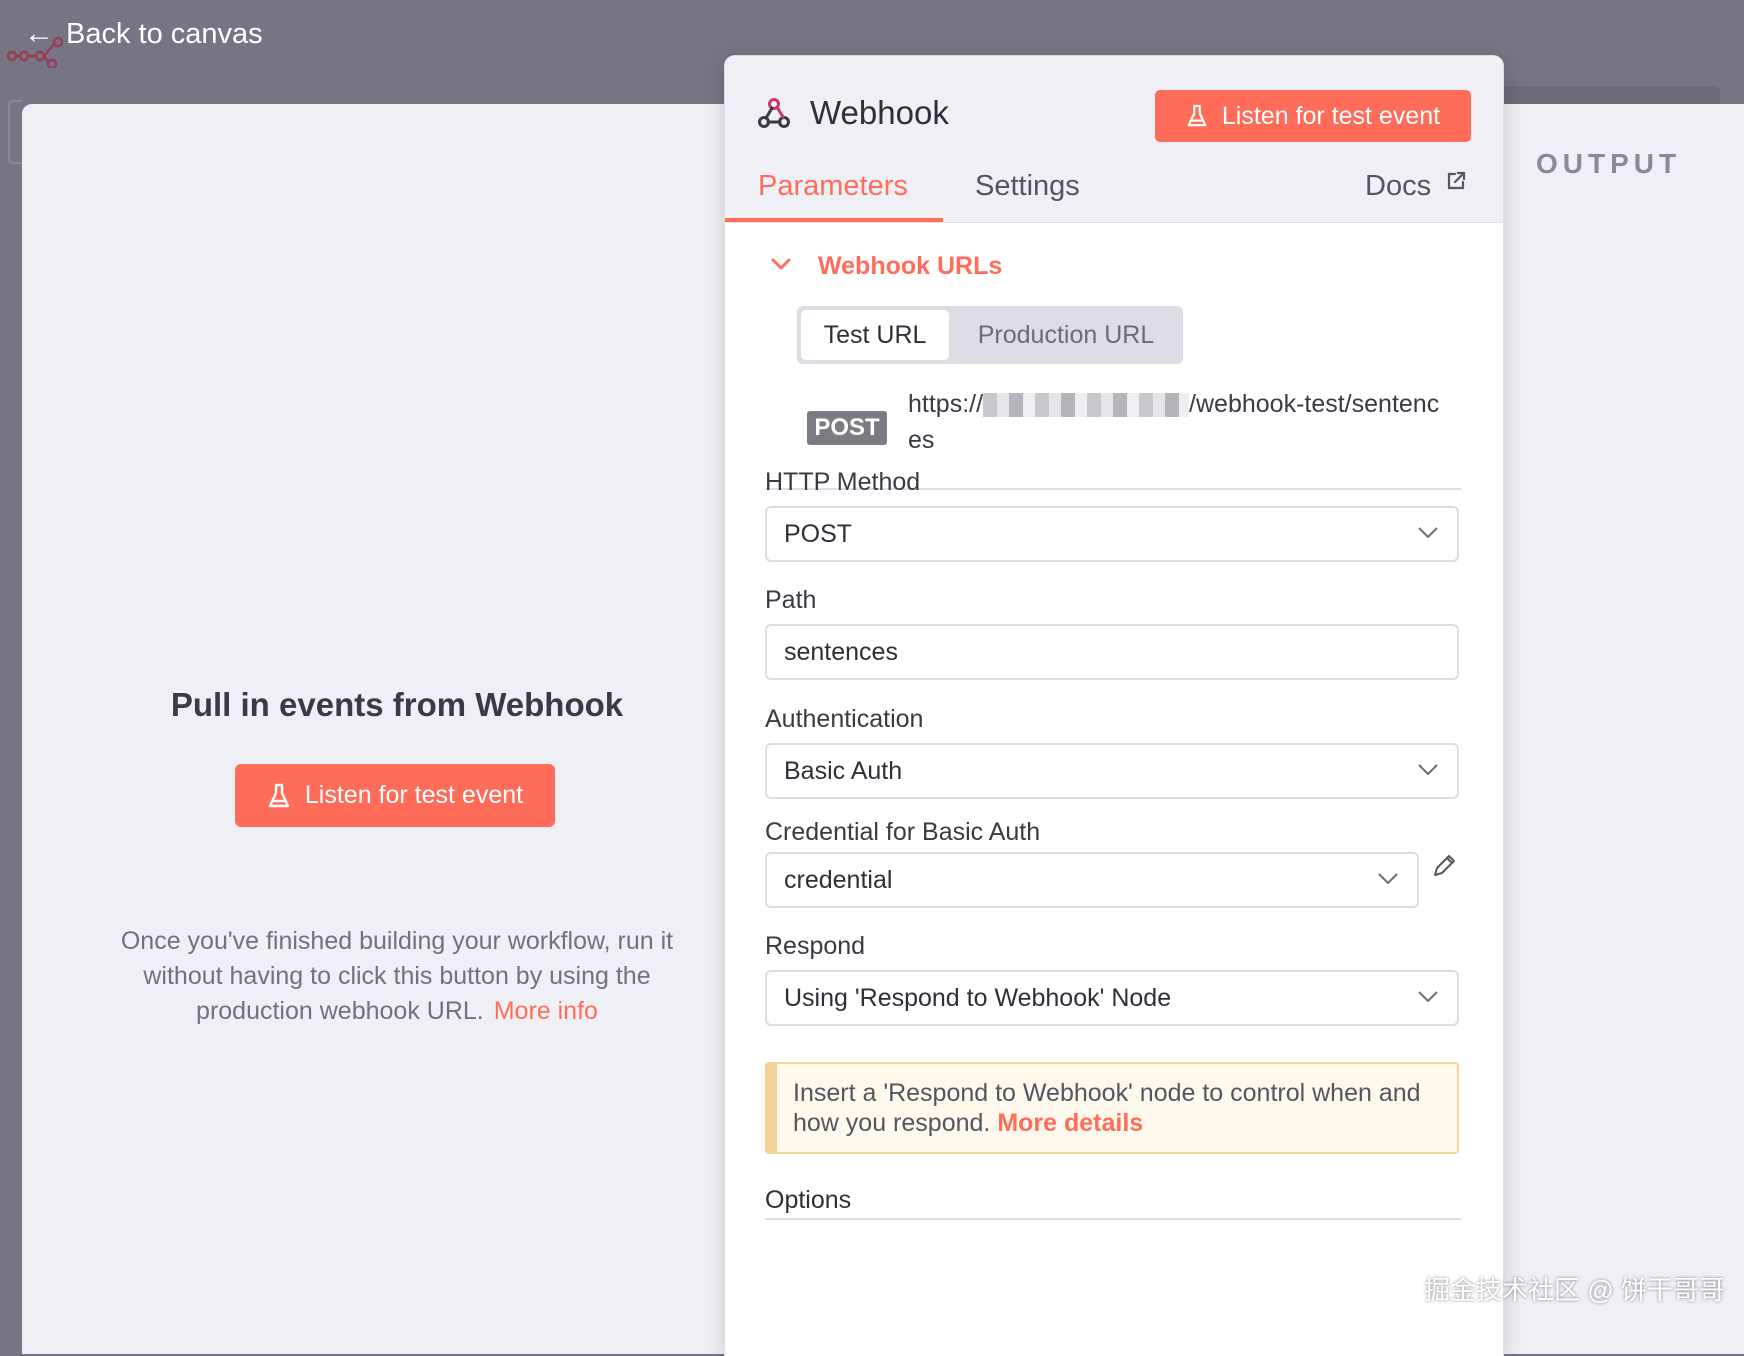  What do you see at coordinates (879, 112) in the screenshot?
I see `node-title: Webhook` at bounding box center [879, 112].